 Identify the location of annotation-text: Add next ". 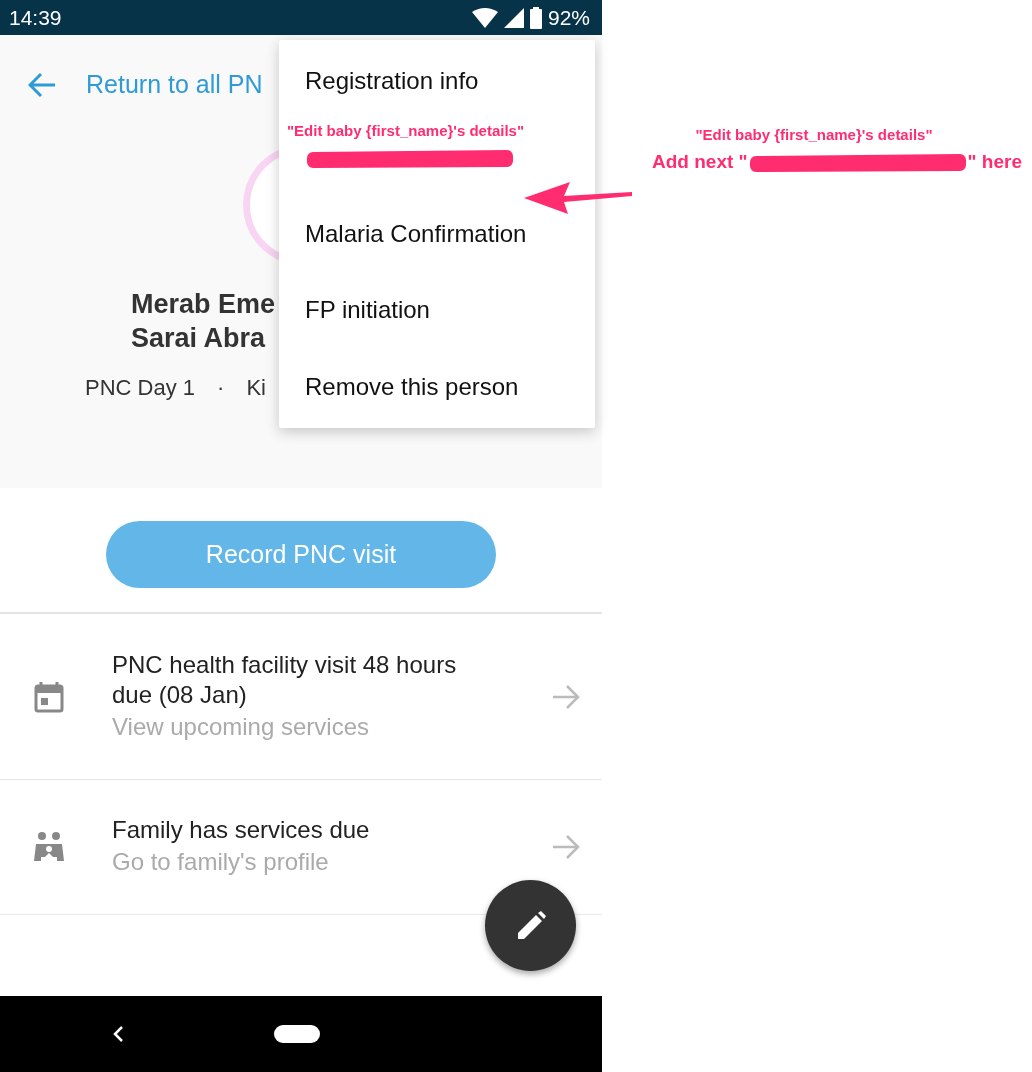
(700, 162).